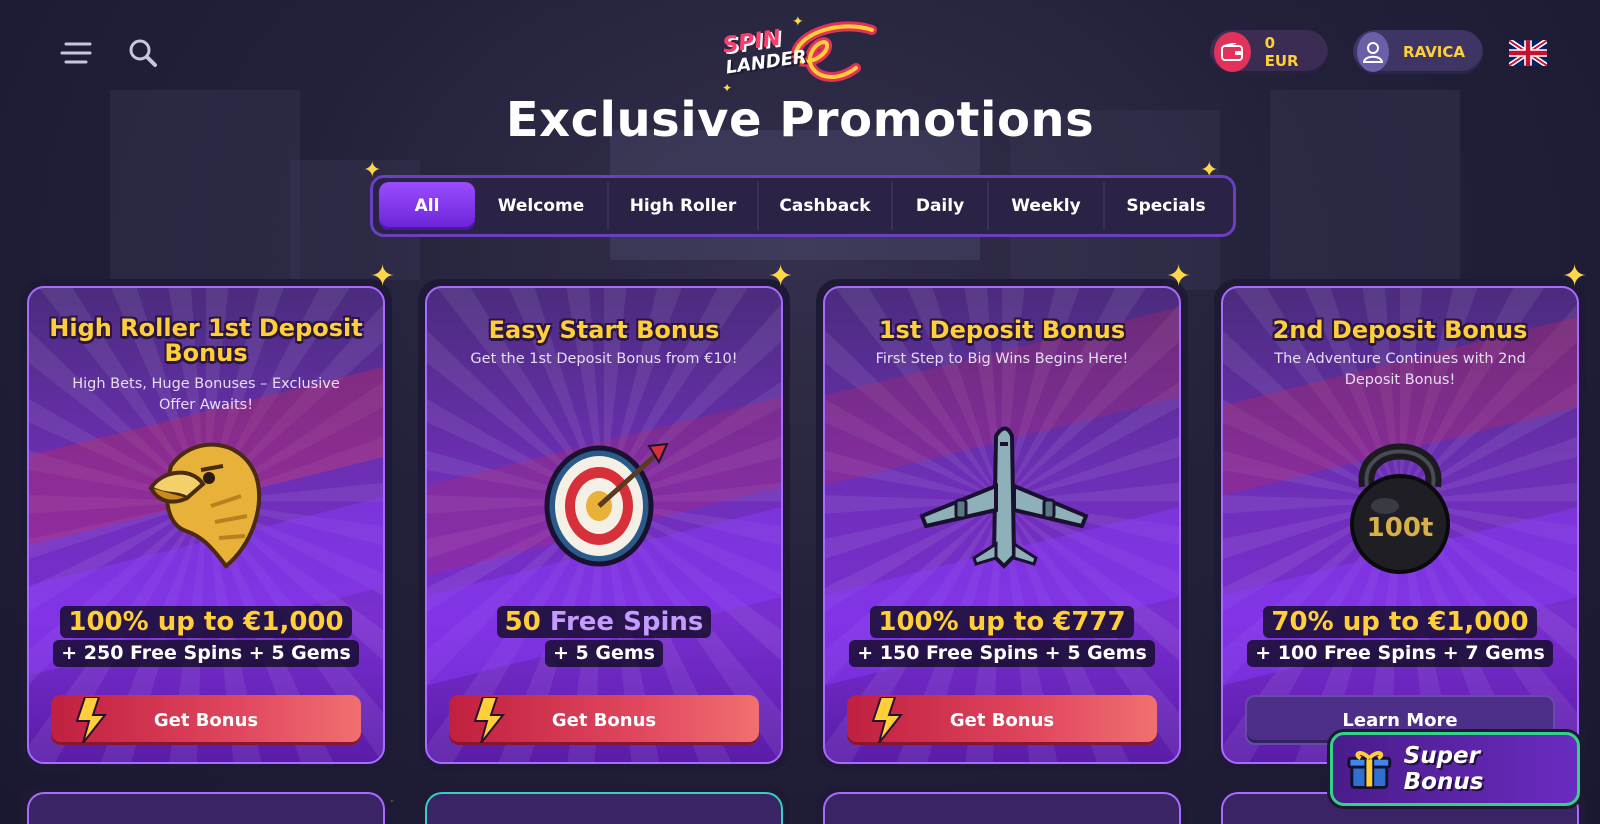 This screenshot has width=1600, height=824. I want to click on top-header: ✦ ✦ SPIN LANDER 0 EUR RAVICA, so click(800, 50).